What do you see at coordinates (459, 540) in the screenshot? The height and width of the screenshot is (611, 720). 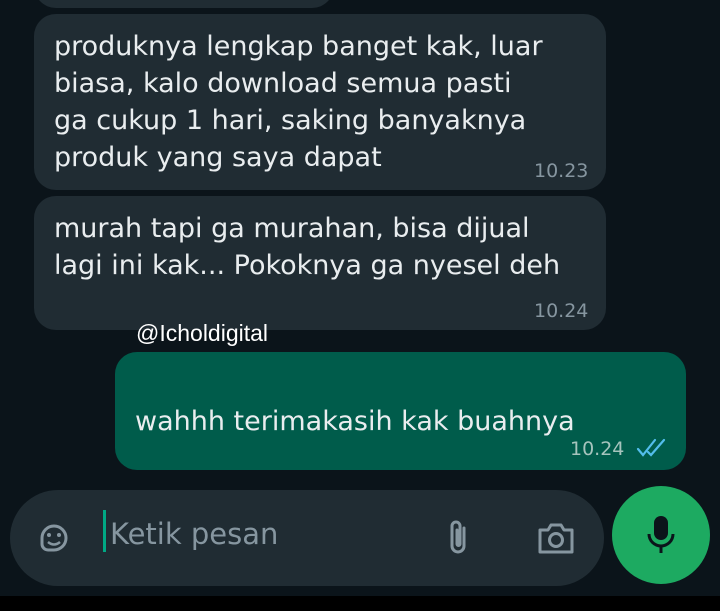 I see `attach-icon` at bounding box center [459, 540].